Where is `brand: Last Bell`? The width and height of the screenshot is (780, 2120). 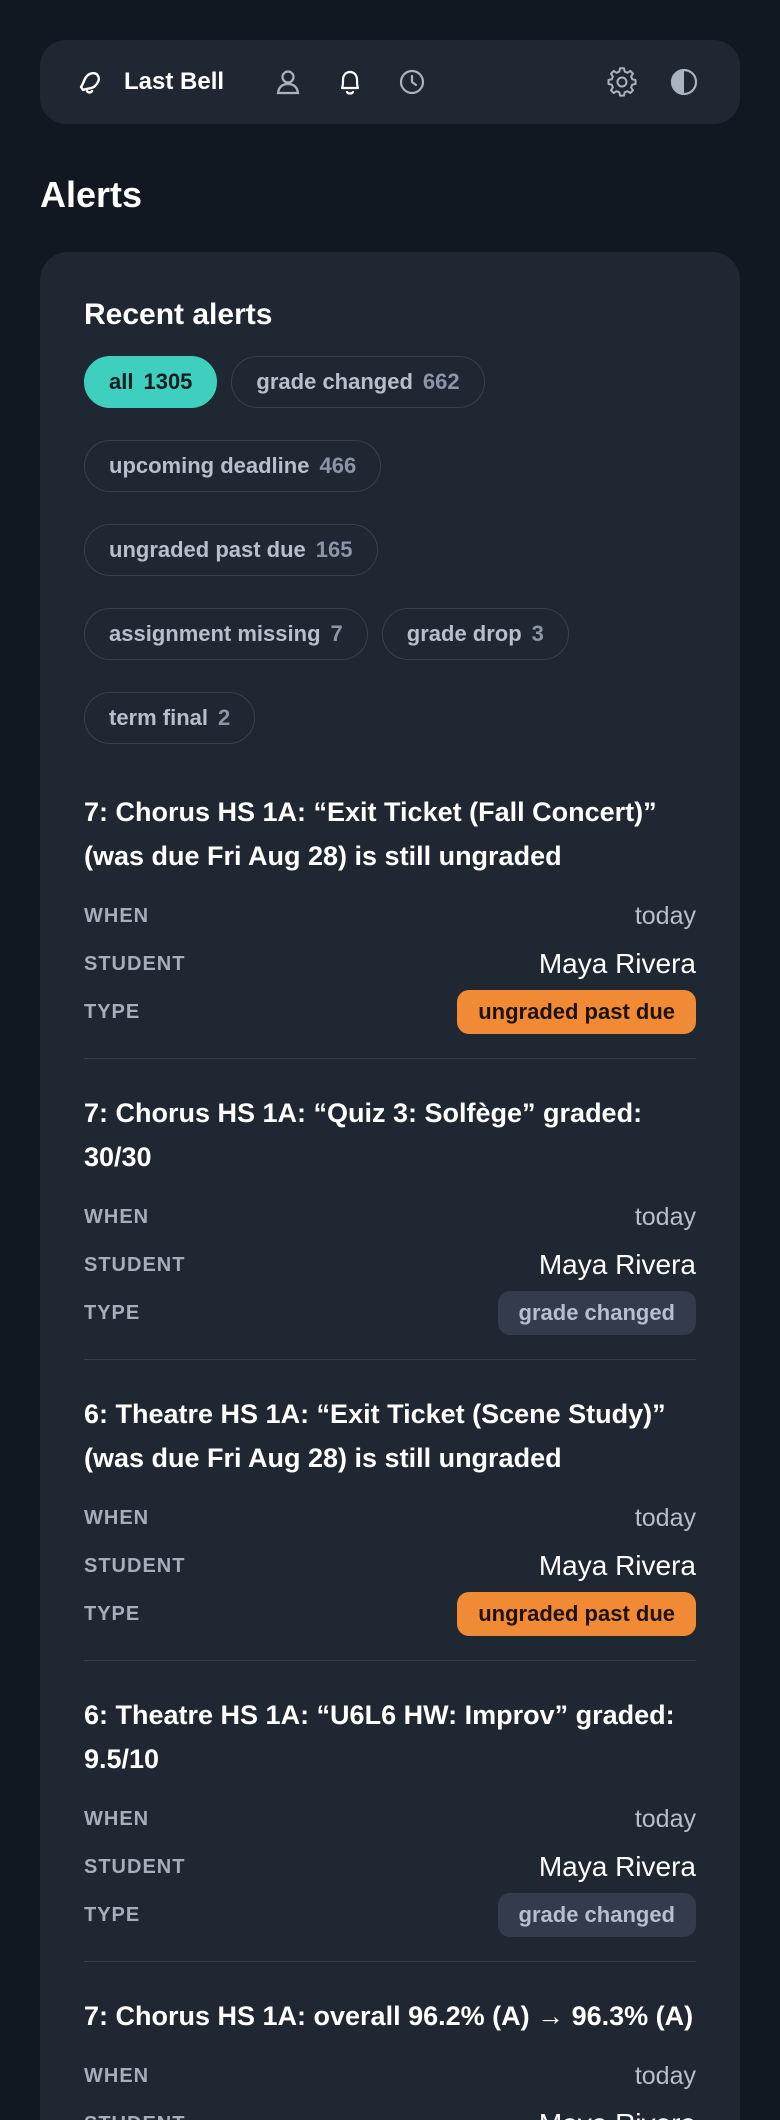 brand: Last Bell is located at coordinates (149, 82).